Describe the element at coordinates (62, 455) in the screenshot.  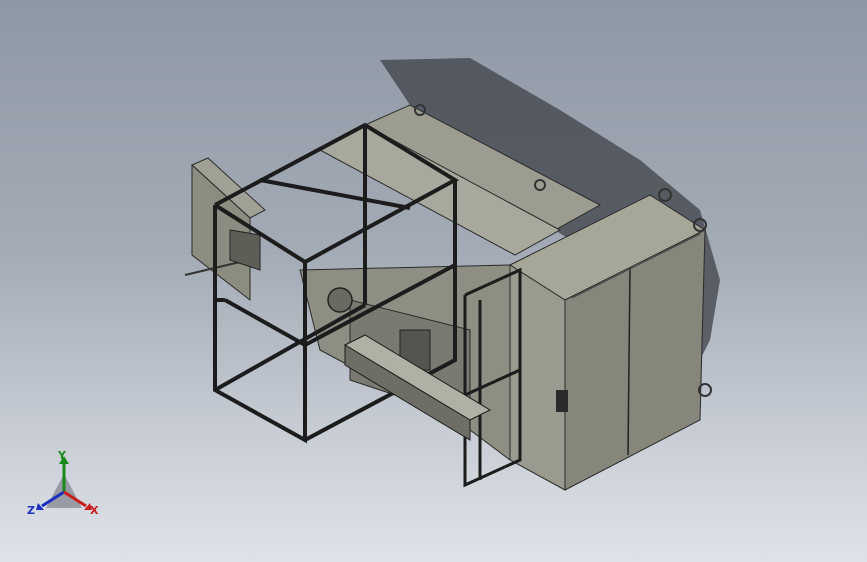
I see `y-axis-label: Y` at that location.